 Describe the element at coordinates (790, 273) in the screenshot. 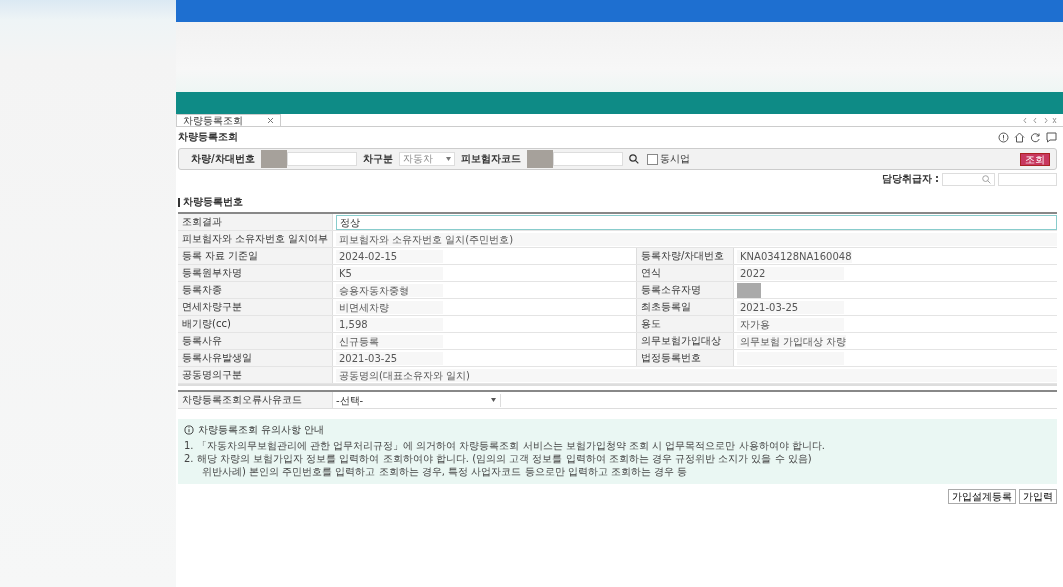

I see `table-value: 2022` at that location.